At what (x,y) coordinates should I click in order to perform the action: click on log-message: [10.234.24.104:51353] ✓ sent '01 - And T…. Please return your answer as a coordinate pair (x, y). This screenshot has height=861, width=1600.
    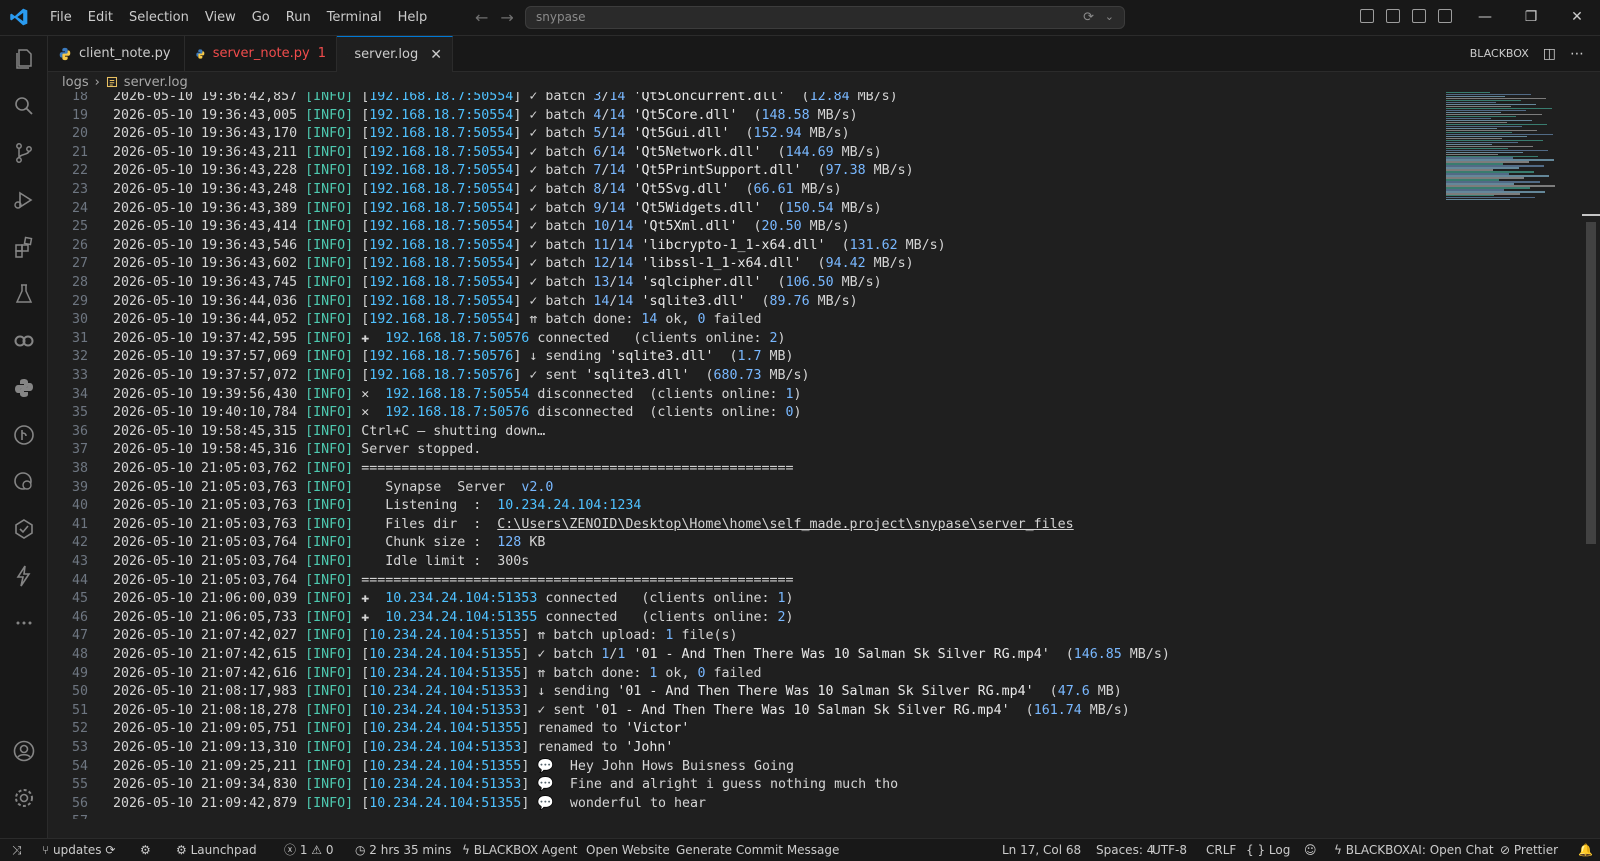
    Looking at the image, I should click on (741, 710).